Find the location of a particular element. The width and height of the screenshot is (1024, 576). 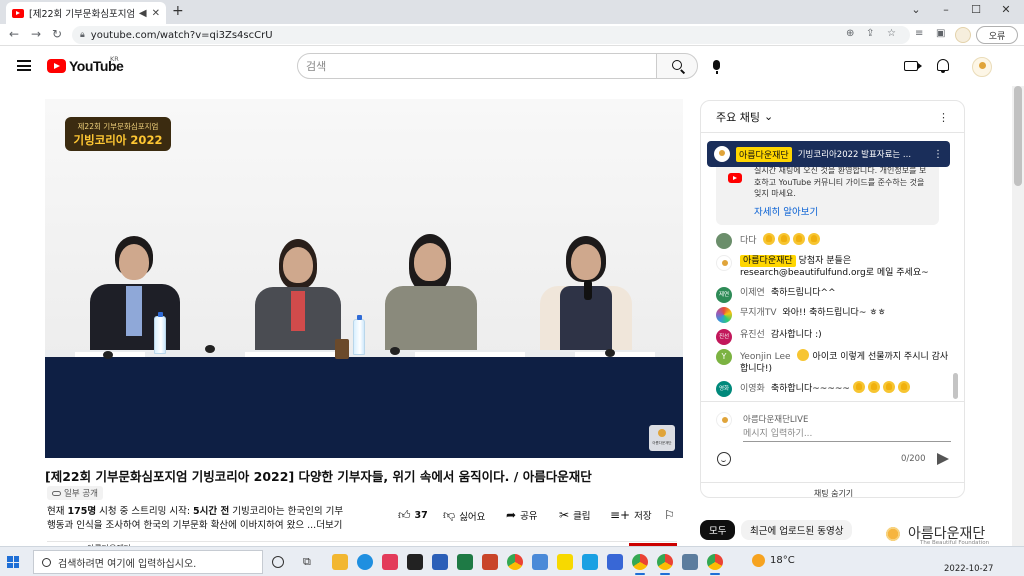

file-explorer-icon is located at coordinates (340, 562).